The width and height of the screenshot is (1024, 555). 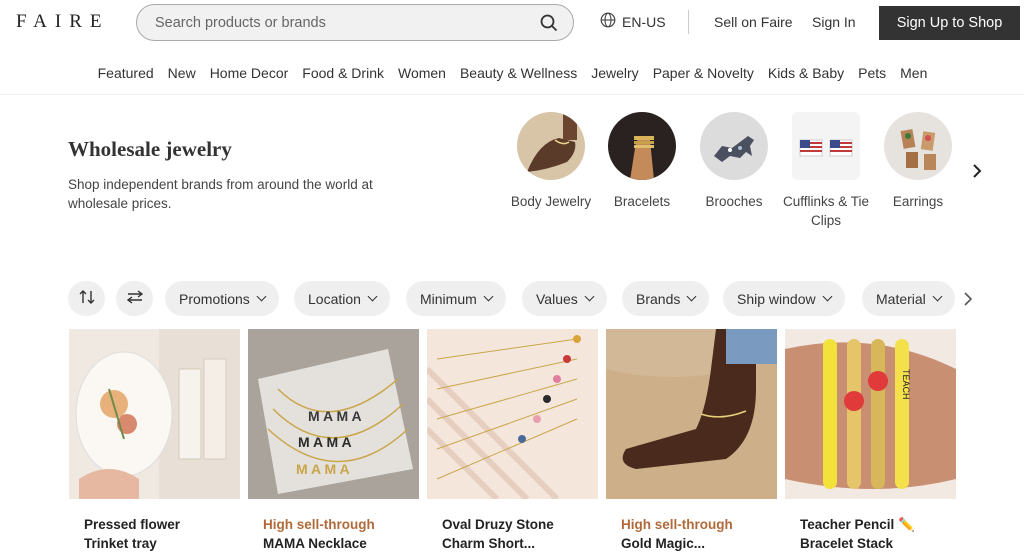 I want to click on filter-promotions: Promotions, so click(x=222, y=298).